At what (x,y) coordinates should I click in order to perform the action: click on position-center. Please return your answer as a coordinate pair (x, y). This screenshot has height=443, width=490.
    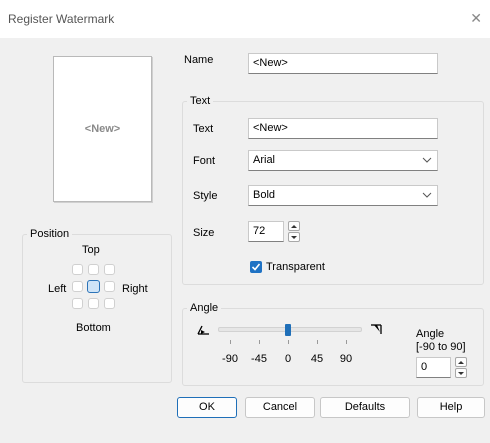
    Looking at the image, I should click on (93, 286).